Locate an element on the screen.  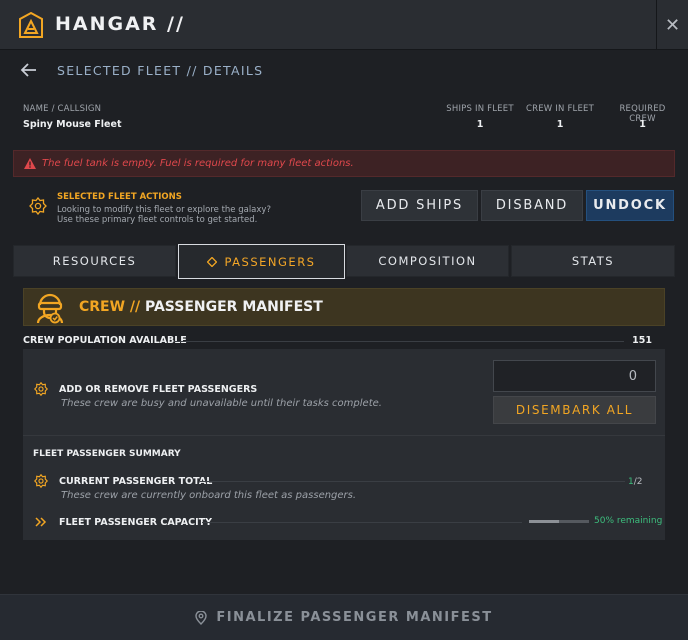
location-pin-icon is located at coordinates (201, 617).